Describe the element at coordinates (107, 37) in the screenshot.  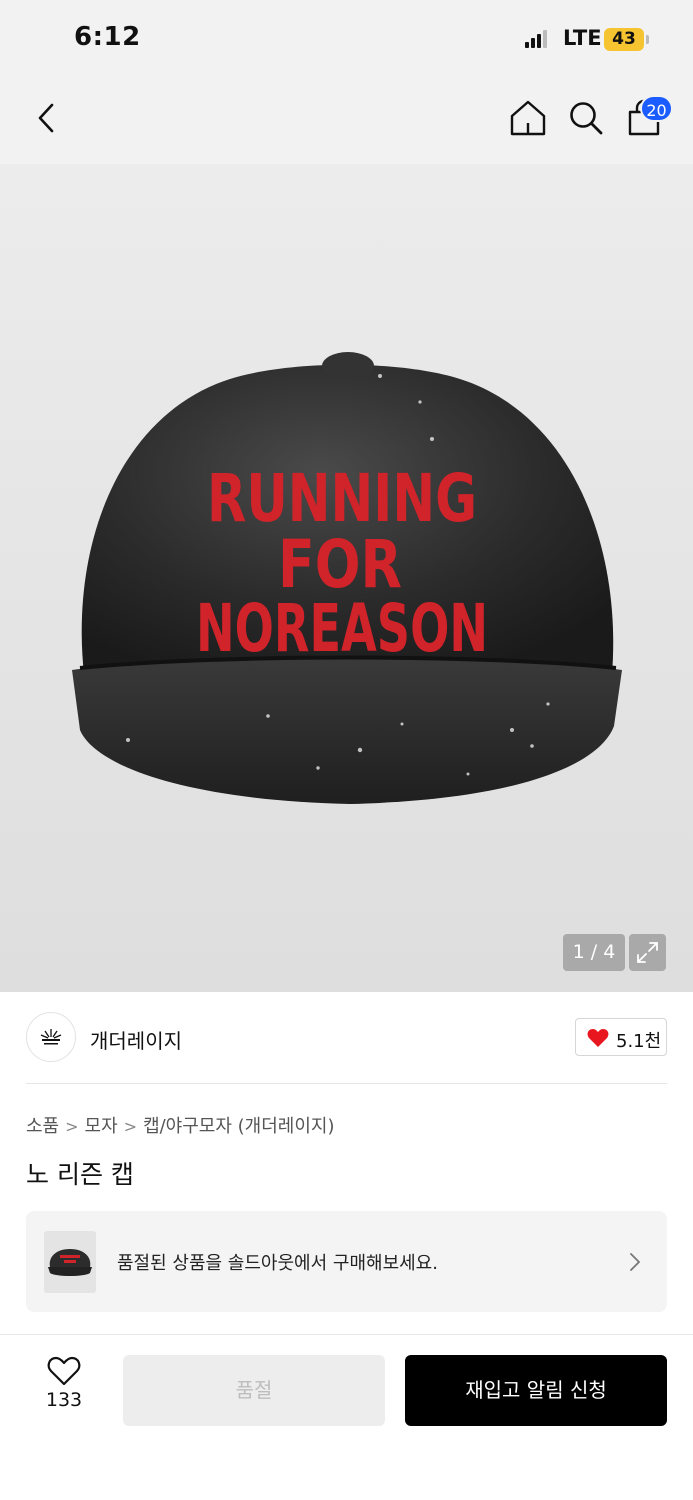
I see `status-time: 6:12` at that location.